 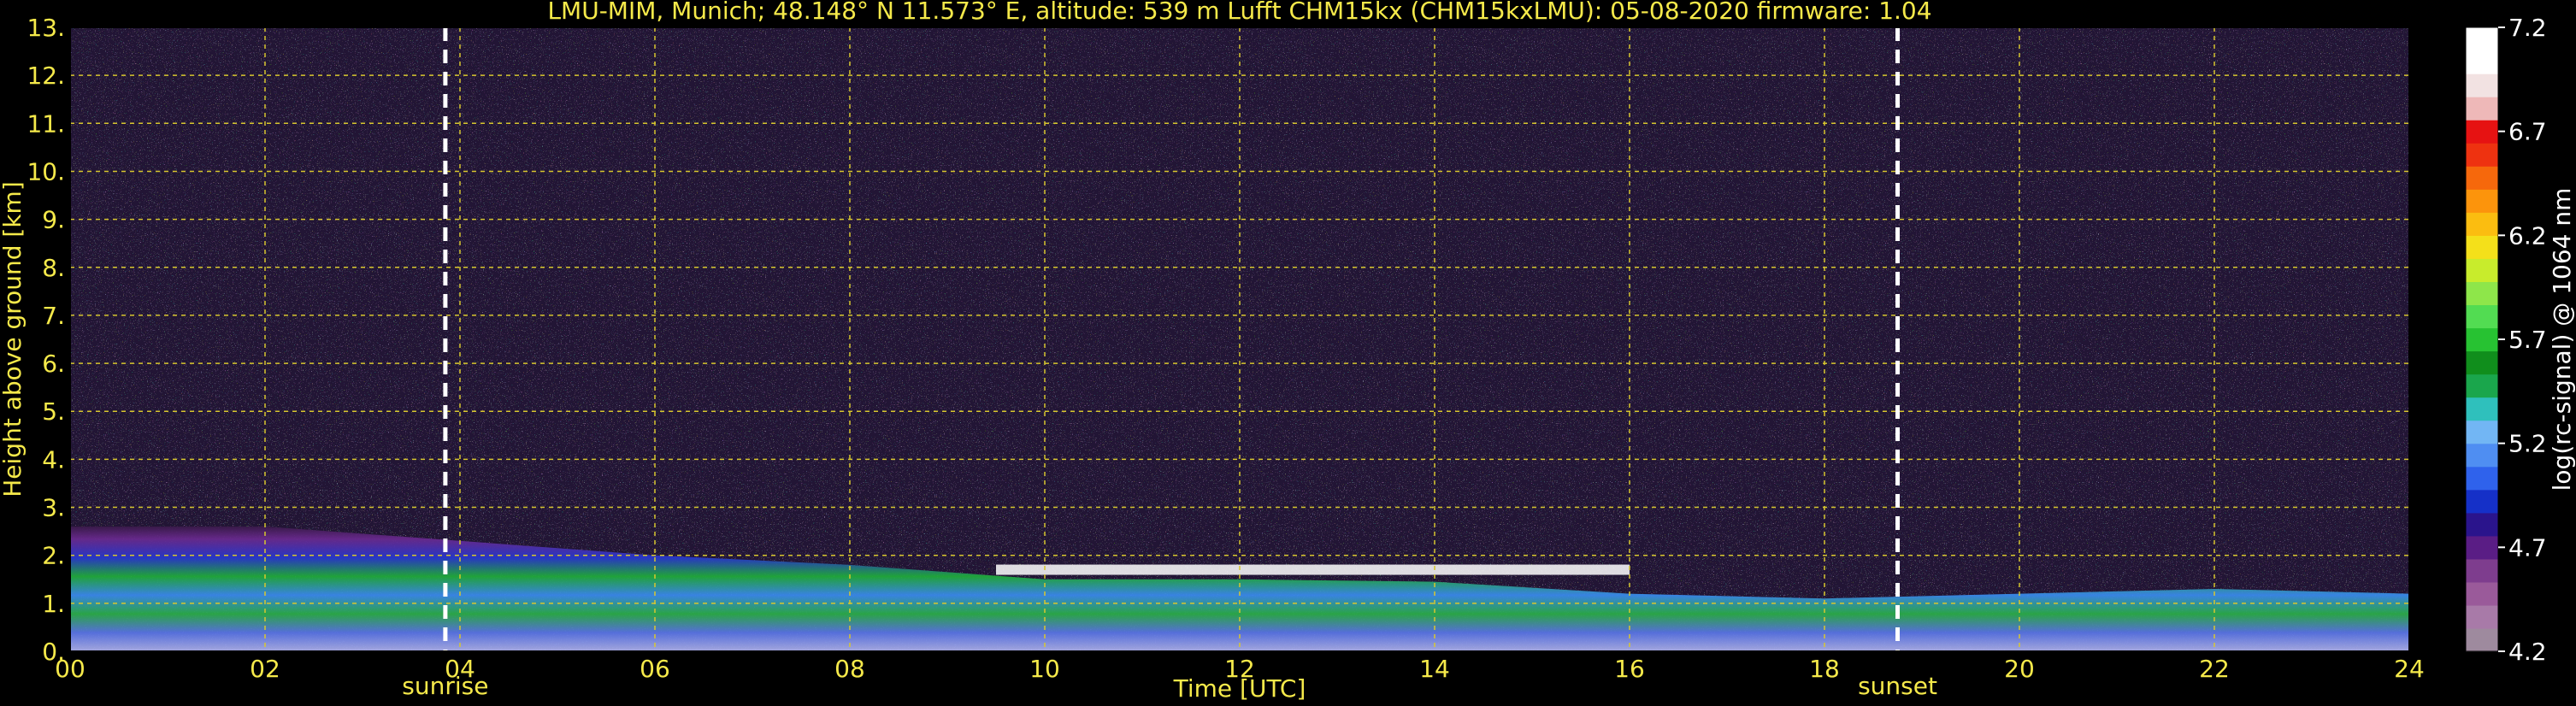 I want to click on colorbar-tick-label: 7.2, so click(x=2527, y=28).